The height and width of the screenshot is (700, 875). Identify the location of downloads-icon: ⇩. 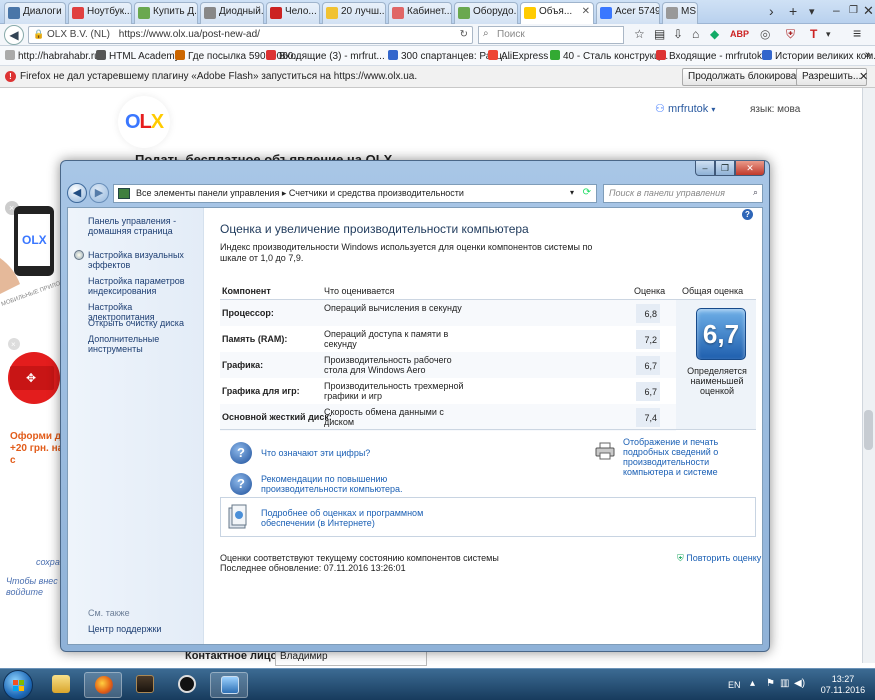
(678, 34).